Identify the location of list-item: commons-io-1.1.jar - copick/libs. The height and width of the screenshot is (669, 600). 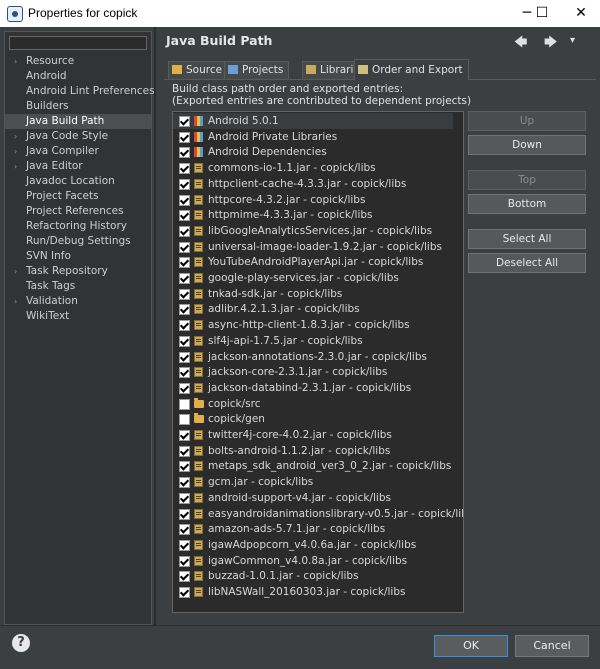
(313, 168).